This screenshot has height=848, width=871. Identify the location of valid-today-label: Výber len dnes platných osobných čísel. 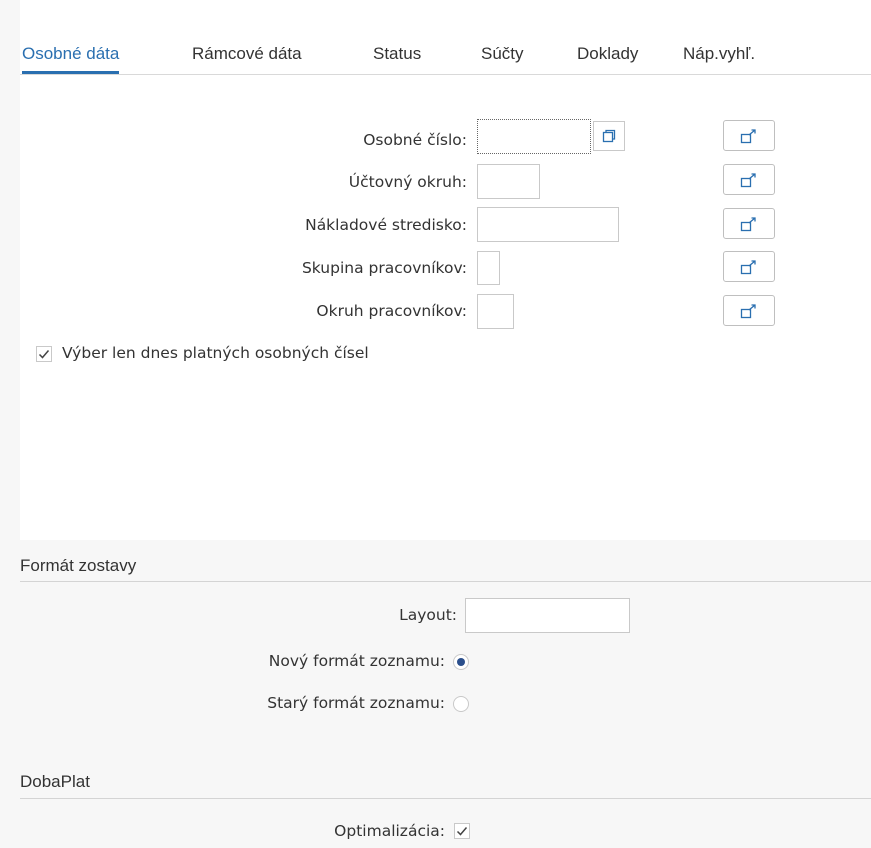
(215, 353).